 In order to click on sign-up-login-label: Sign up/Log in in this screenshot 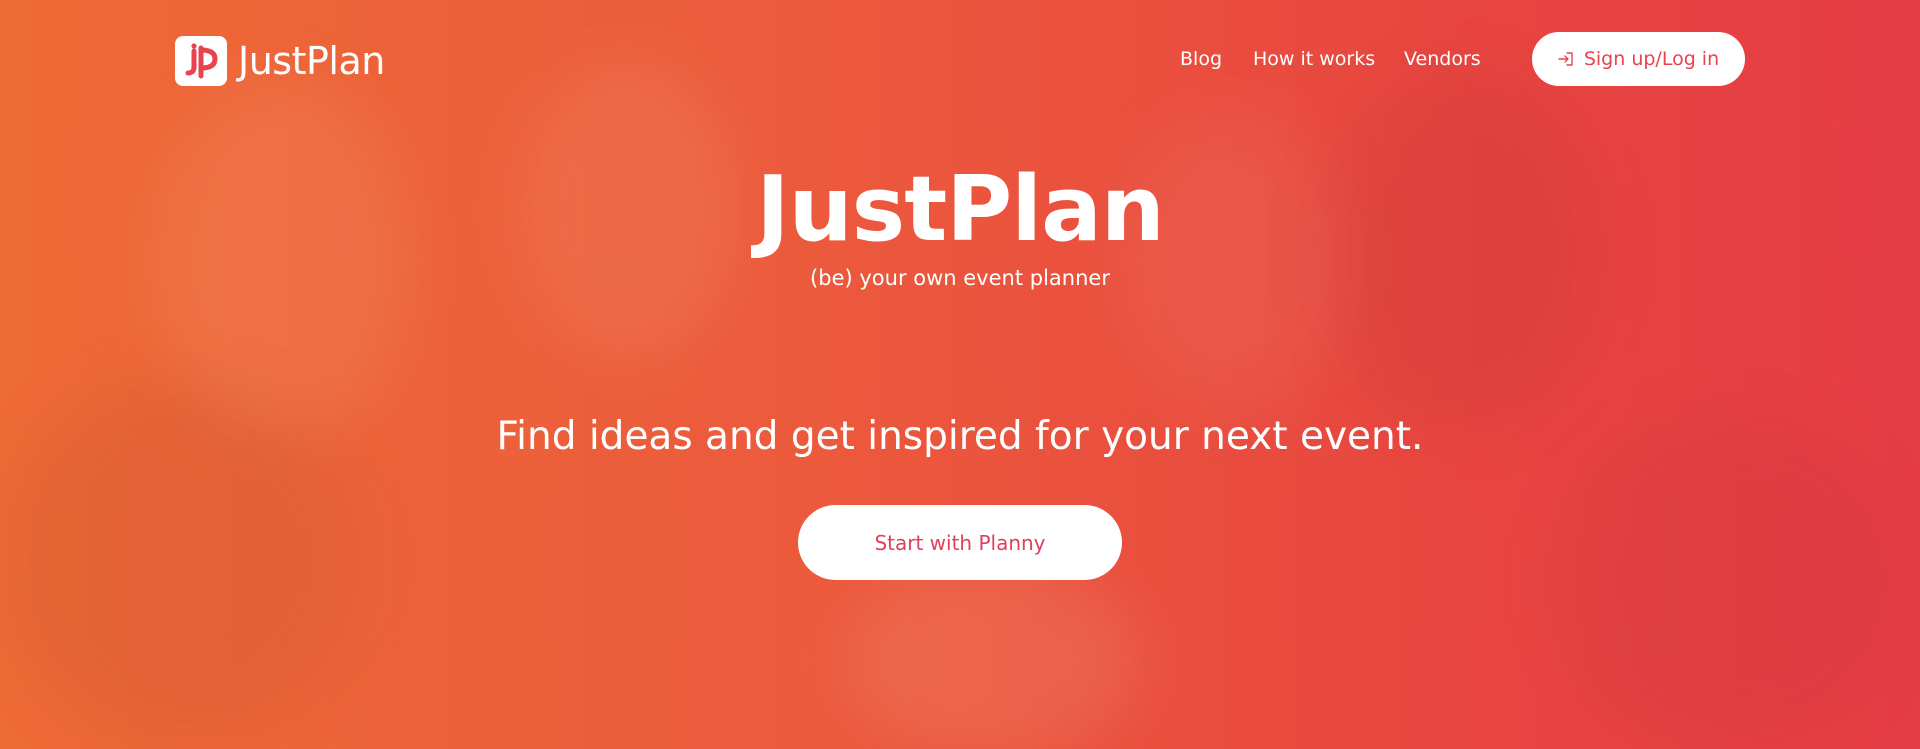, I will do `click(1651, 59)`.